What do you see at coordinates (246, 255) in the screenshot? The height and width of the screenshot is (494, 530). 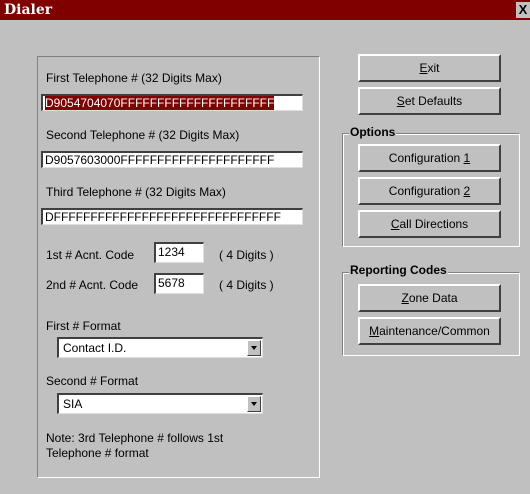 I see `first-account-code-hint: ( 4 Digits )` at bounding box center [246, 255].